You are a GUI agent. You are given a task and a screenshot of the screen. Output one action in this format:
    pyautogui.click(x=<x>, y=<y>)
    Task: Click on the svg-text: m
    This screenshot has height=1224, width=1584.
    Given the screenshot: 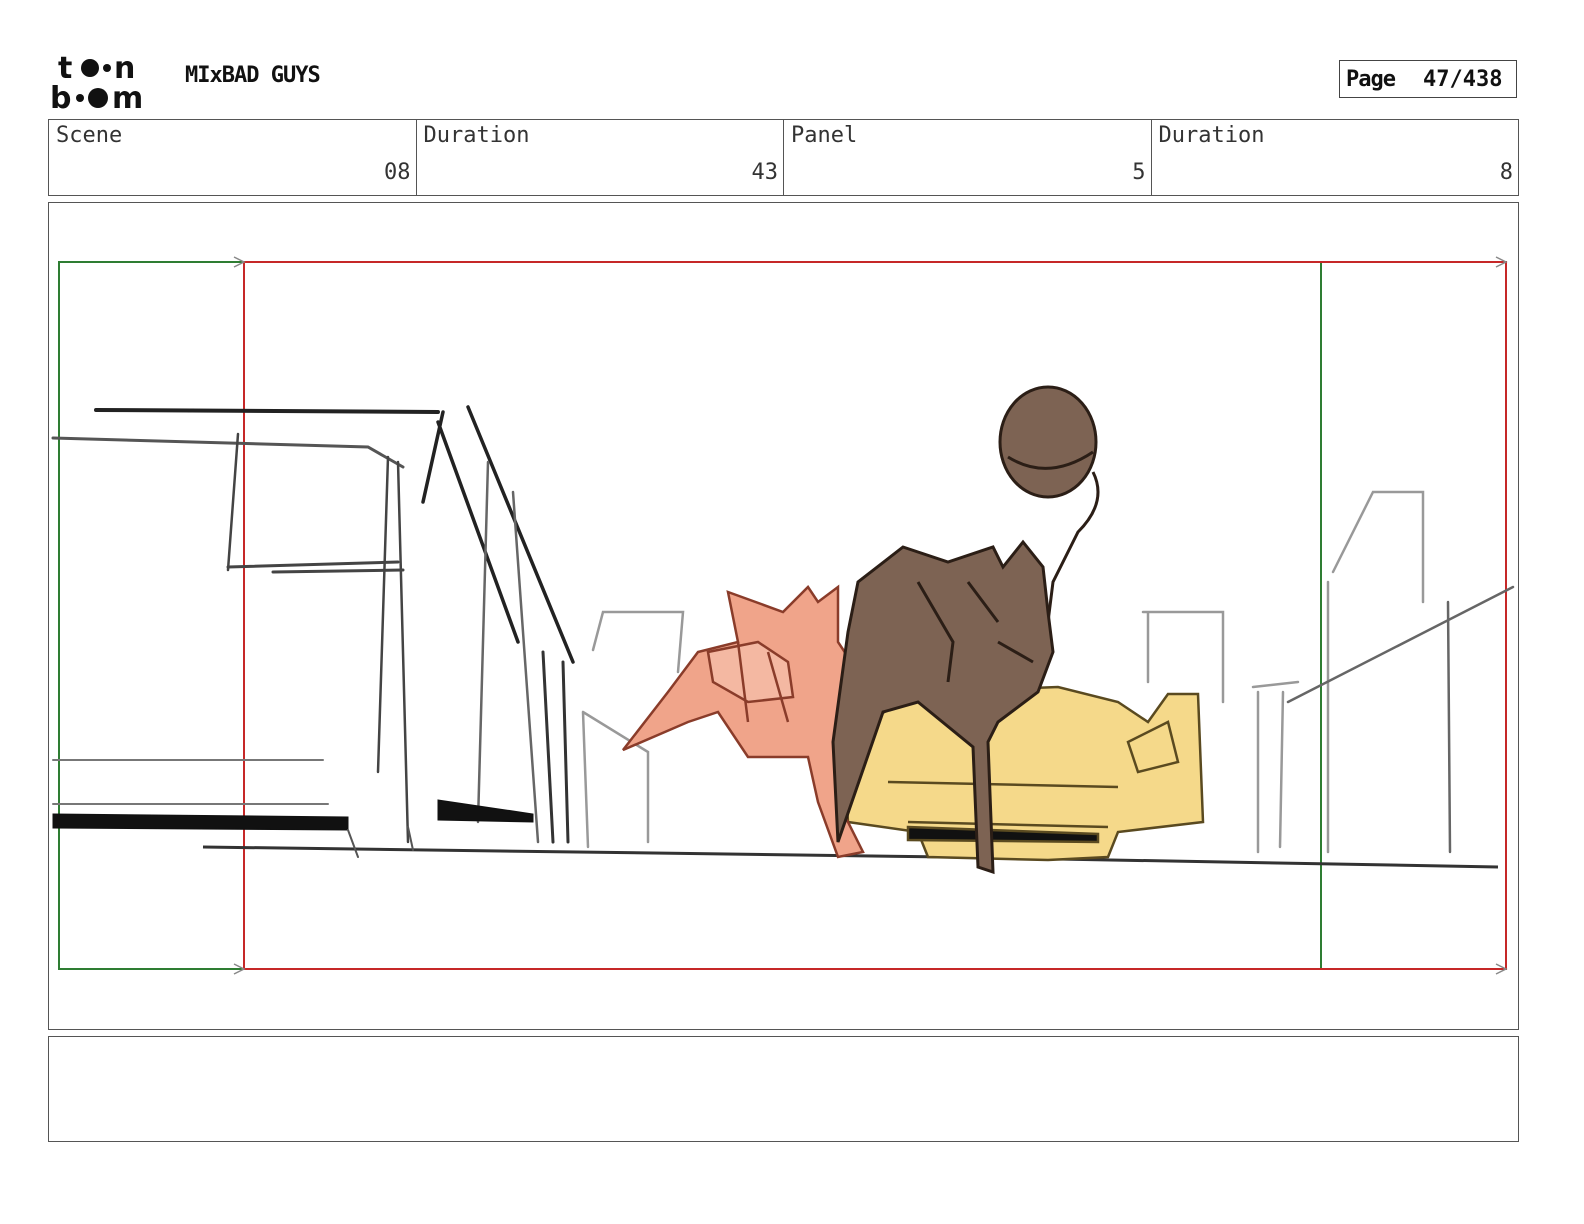 What is the action you would take?
    pyautogui.click(x=127, y=96)
    